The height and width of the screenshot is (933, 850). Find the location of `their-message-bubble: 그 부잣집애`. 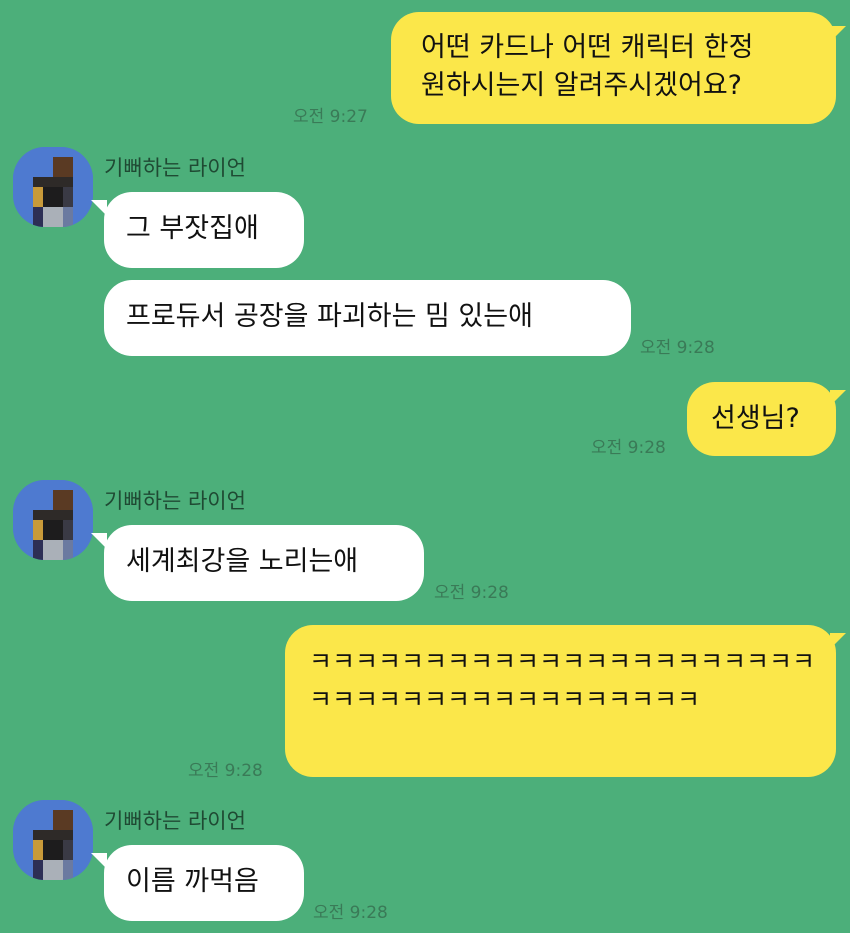

their-message-bubble: 그 부잣집애 is located at coordinates (204, 230).